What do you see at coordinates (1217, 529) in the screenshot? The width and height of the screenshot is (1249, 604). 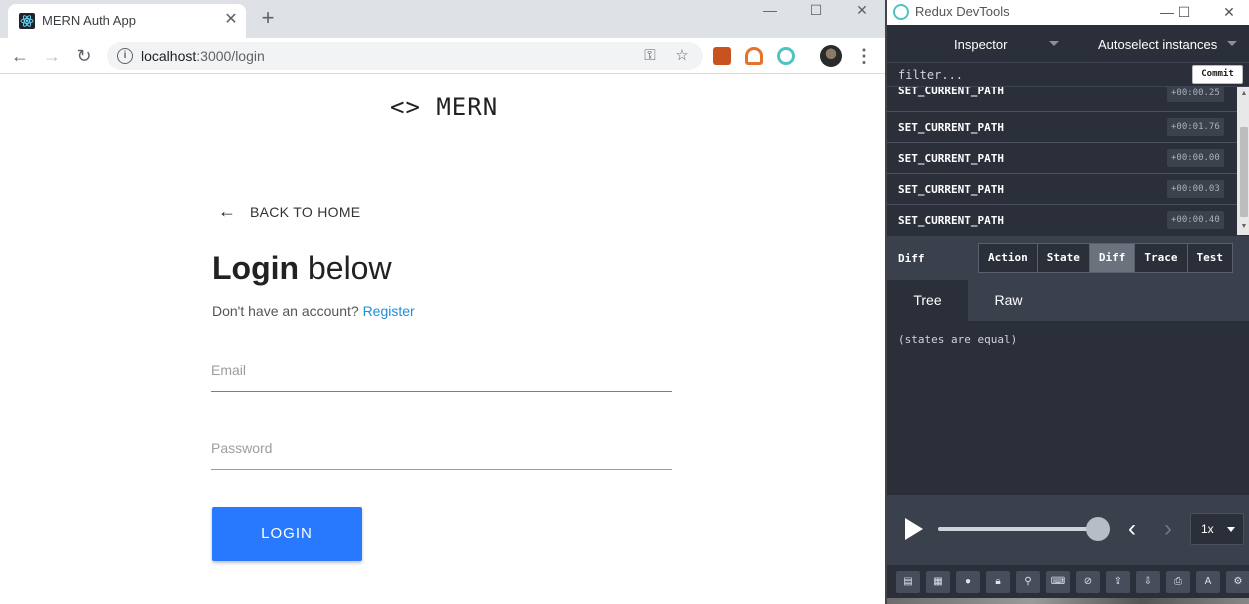 I see `speed-select: 1x` at bounding box center [1217, 529].